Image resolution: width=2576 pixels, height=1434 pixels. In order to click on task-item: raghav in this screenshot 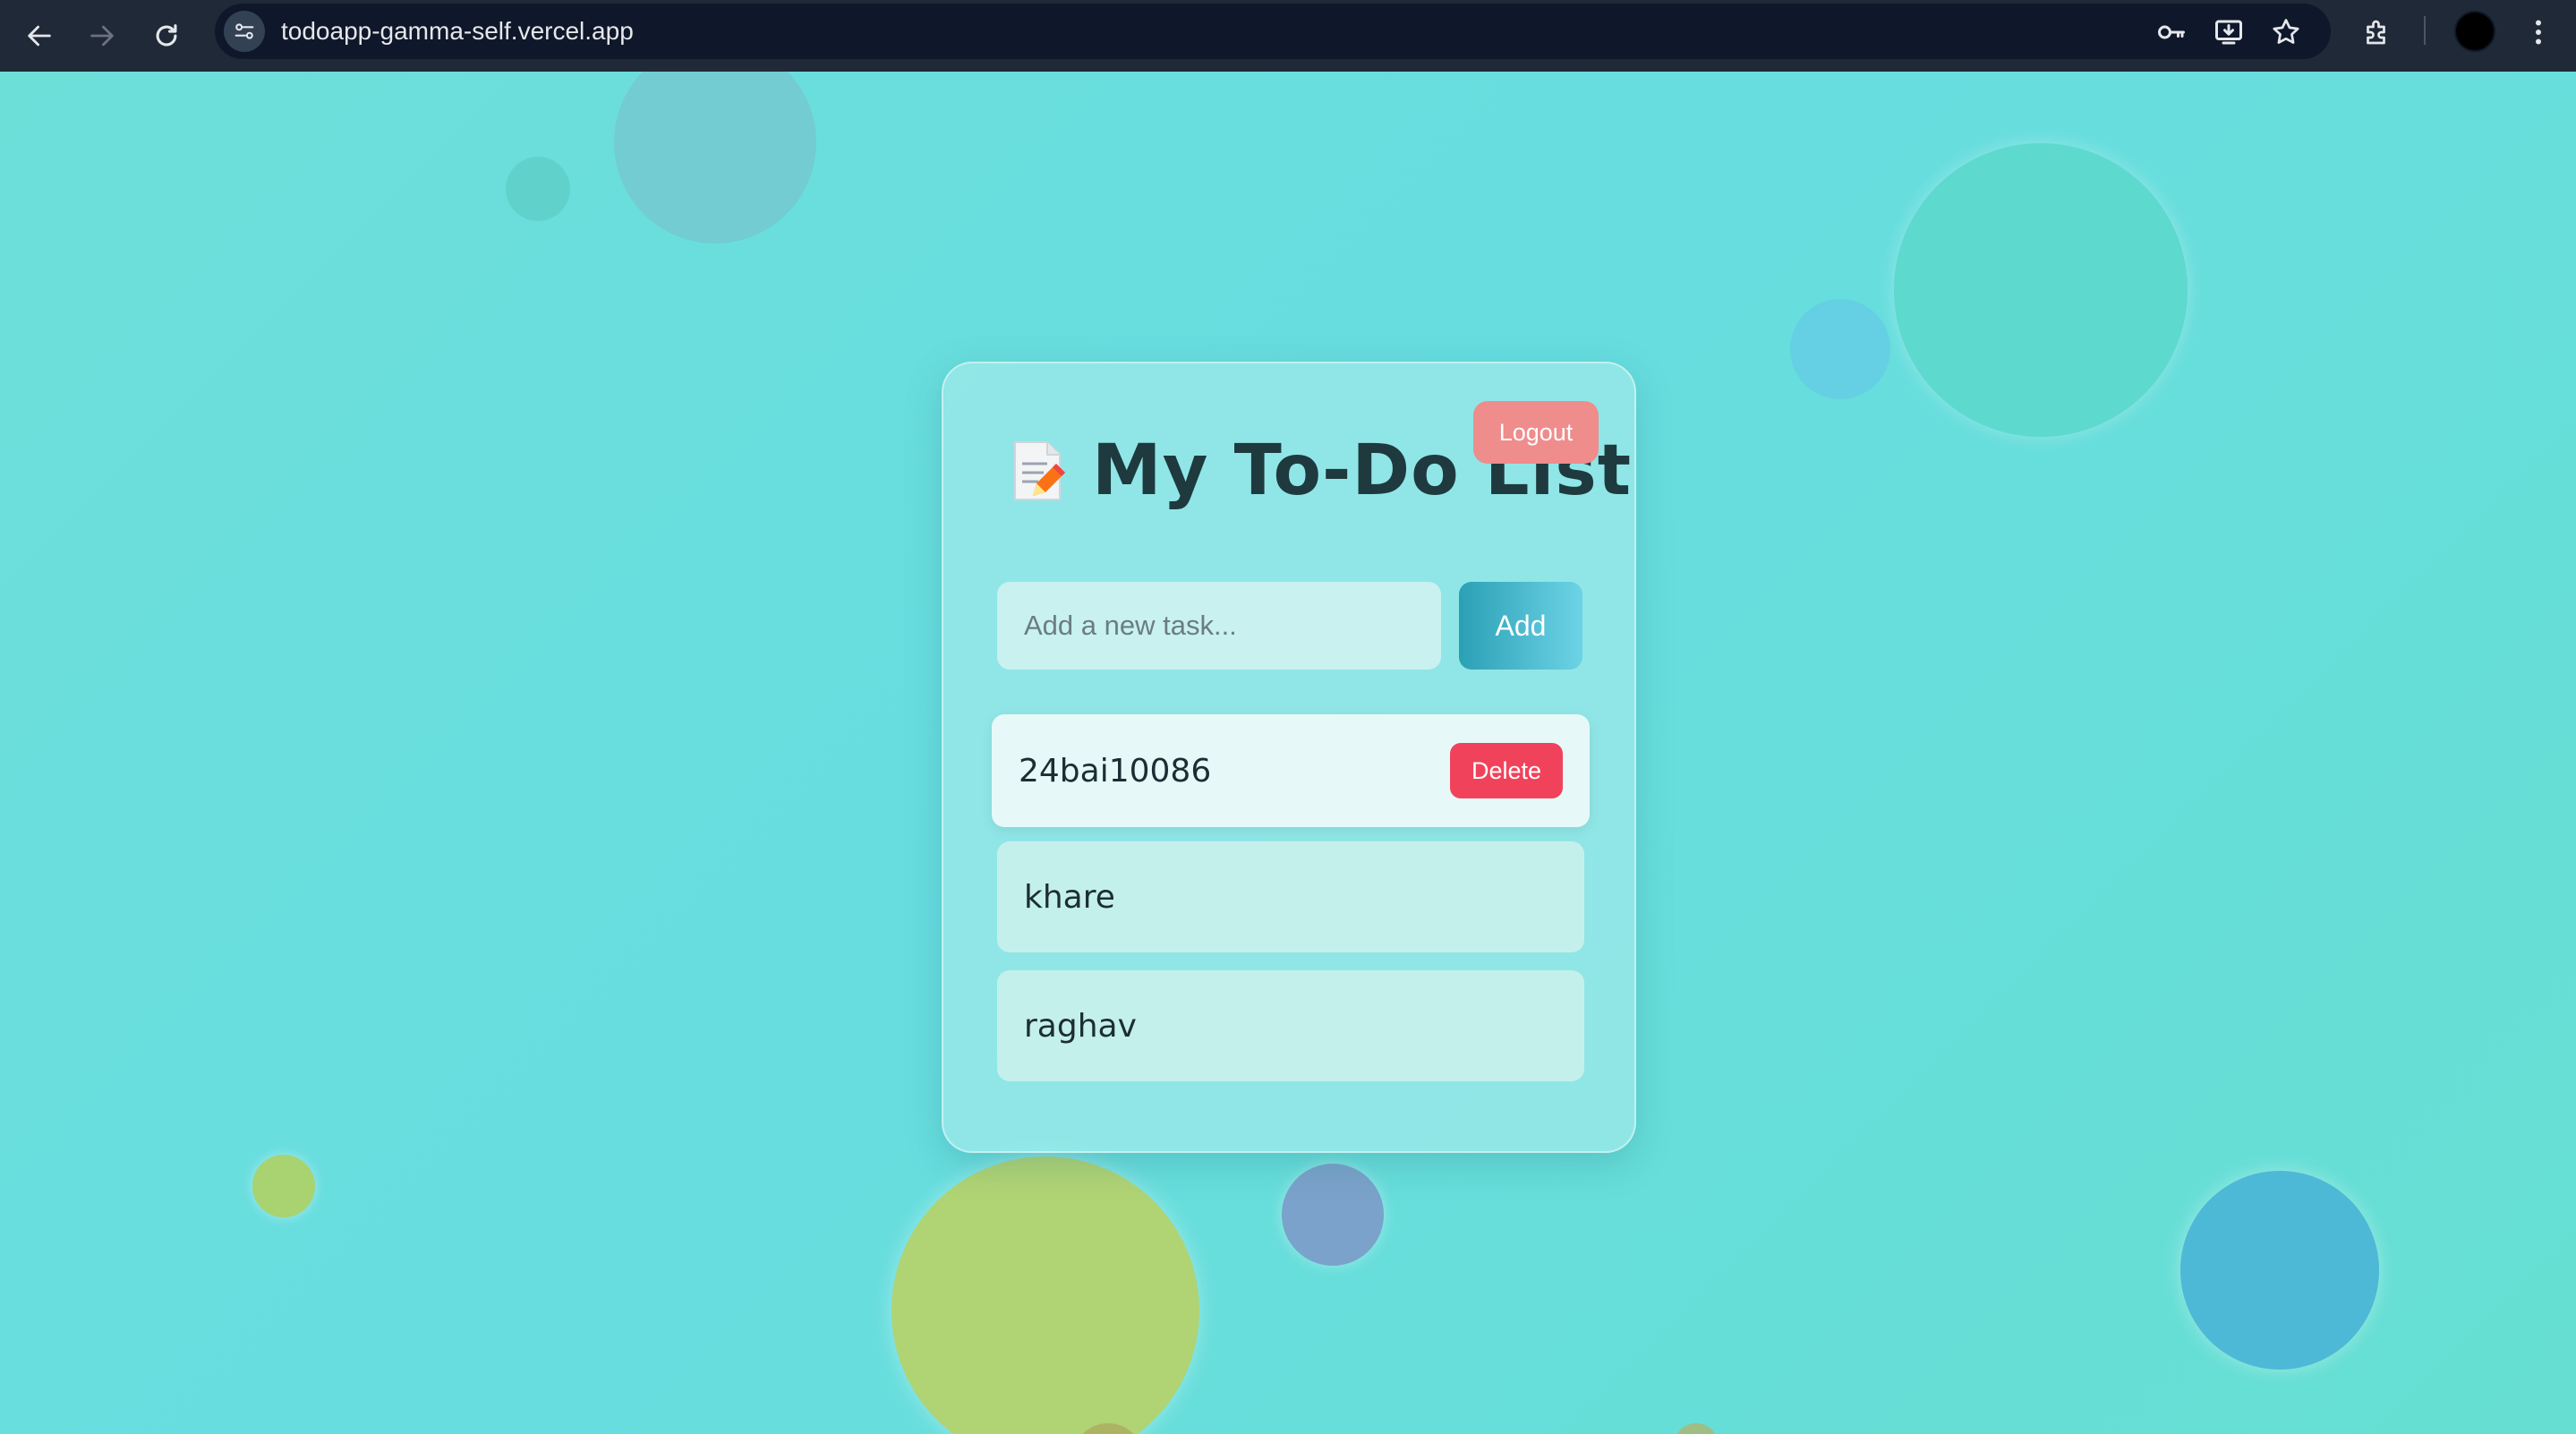, I will do `click(1290, 1025)`.